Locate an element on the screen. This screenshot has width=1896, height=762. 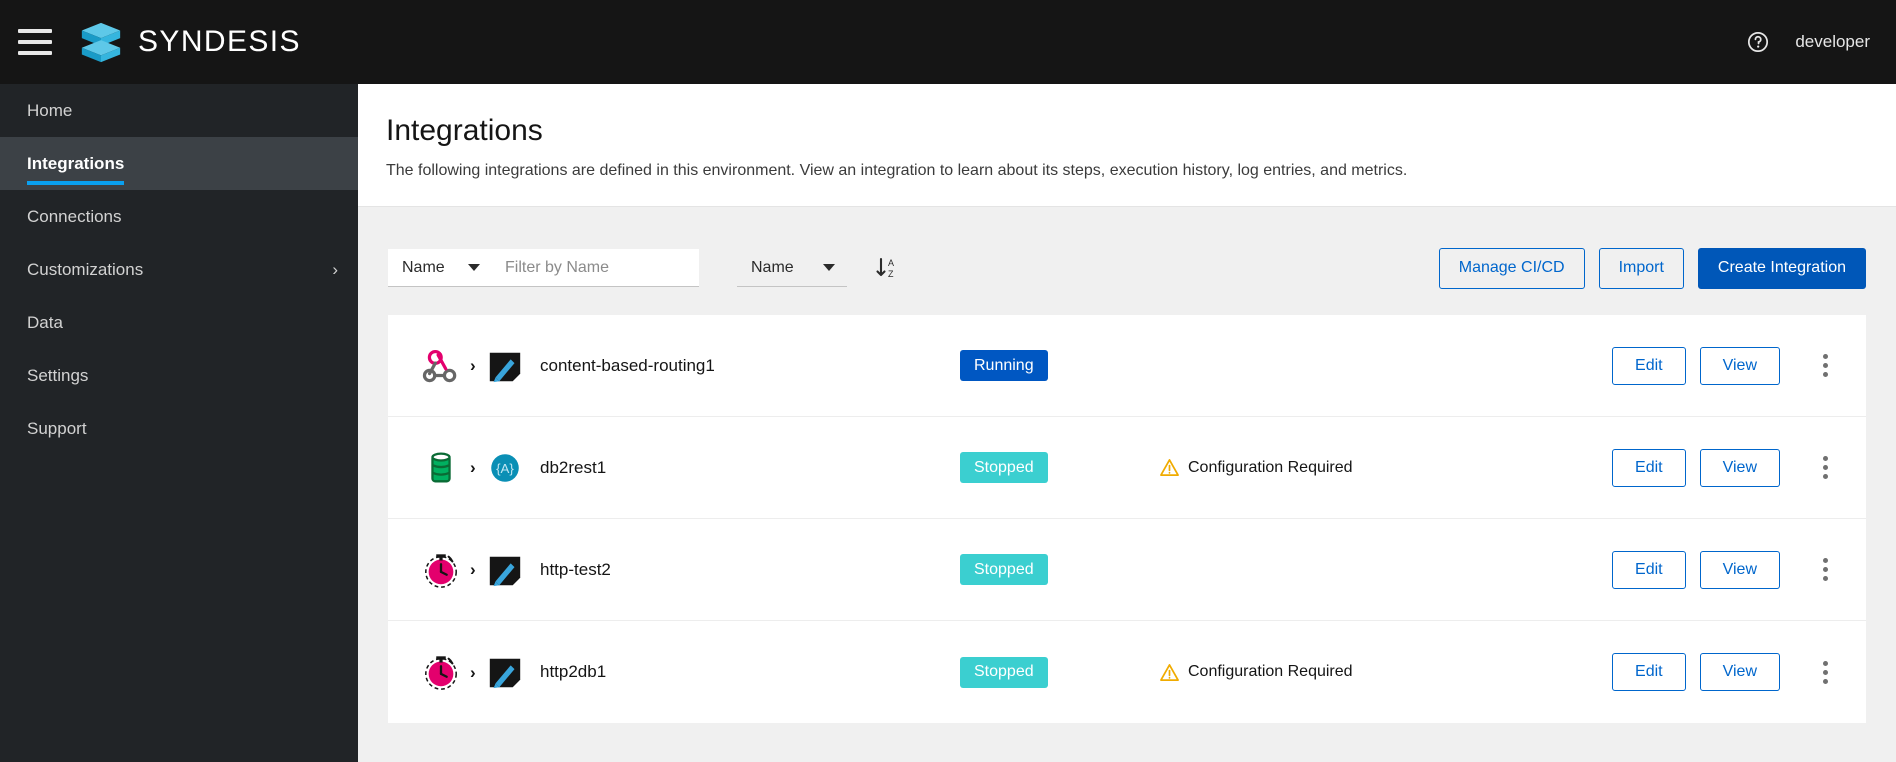
brand: SYNDESIS is located at coordinates (189, 42).